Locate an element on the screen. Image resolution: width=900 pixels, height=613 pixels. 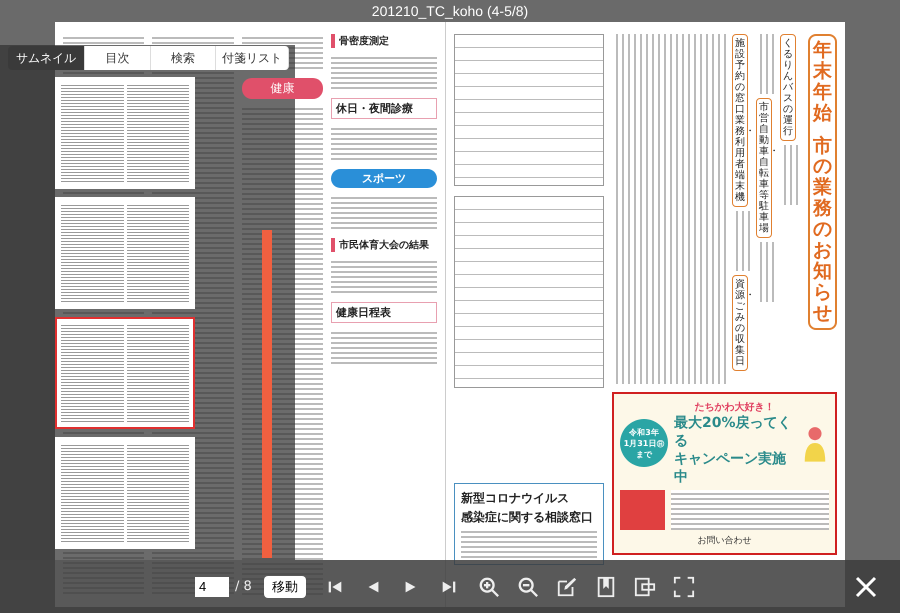
section-heading: 骨密度測定 is located at coordinates (384, 41).